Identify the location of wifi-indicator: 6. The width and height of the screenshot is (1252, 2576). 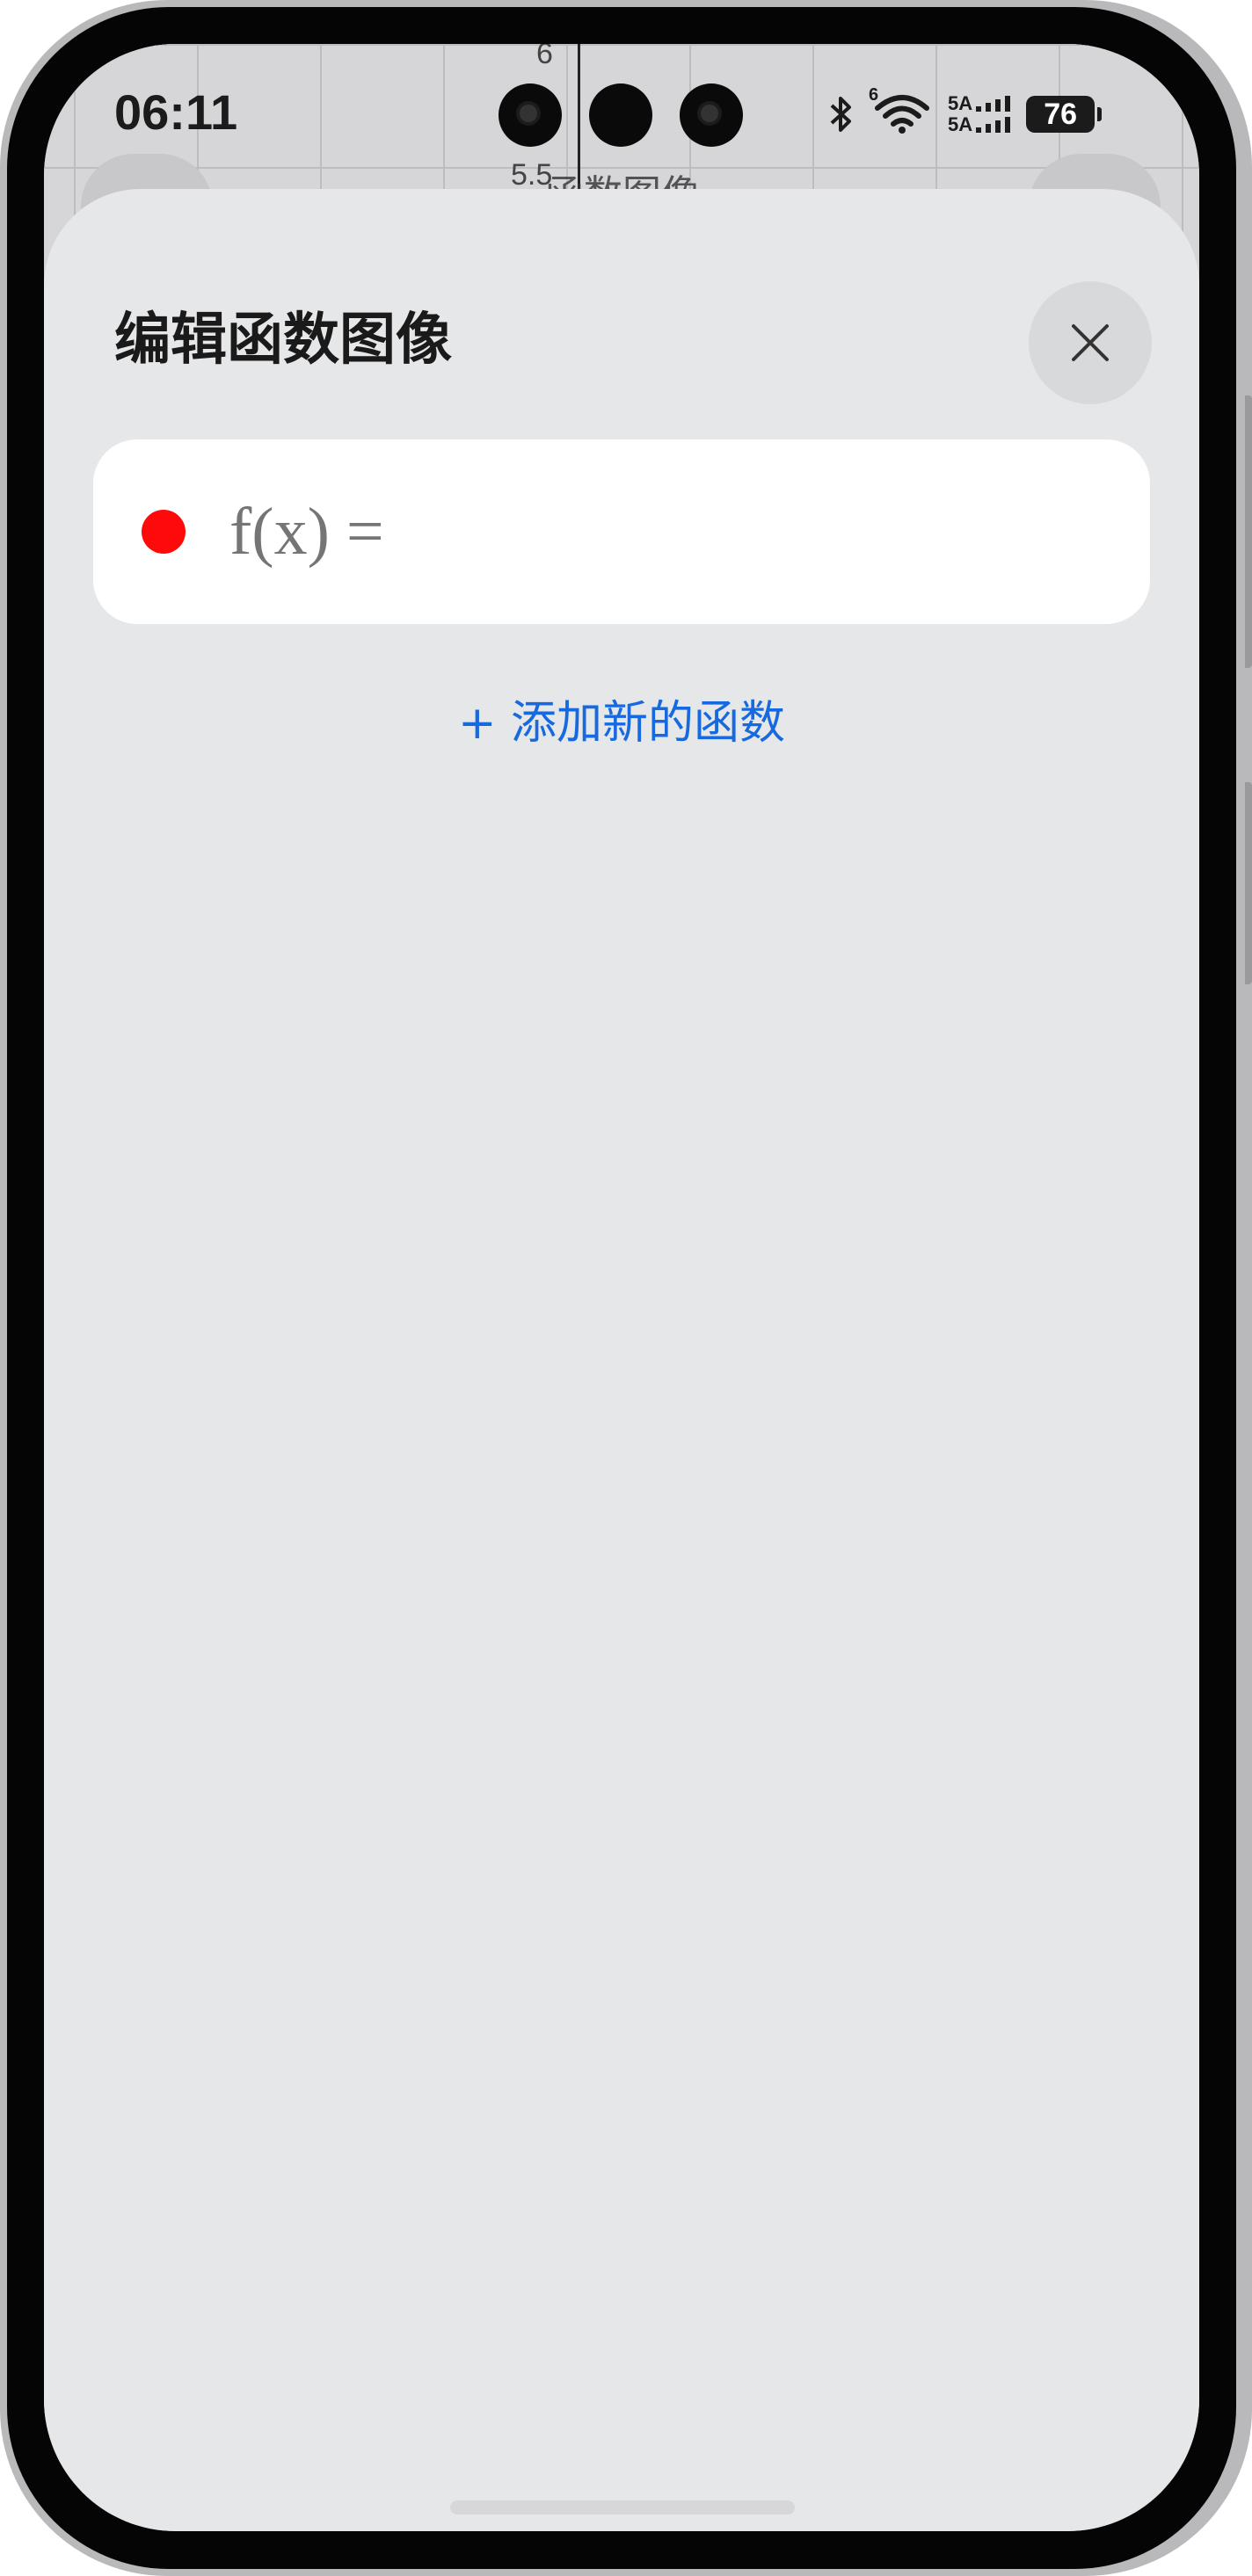
(900, 111).